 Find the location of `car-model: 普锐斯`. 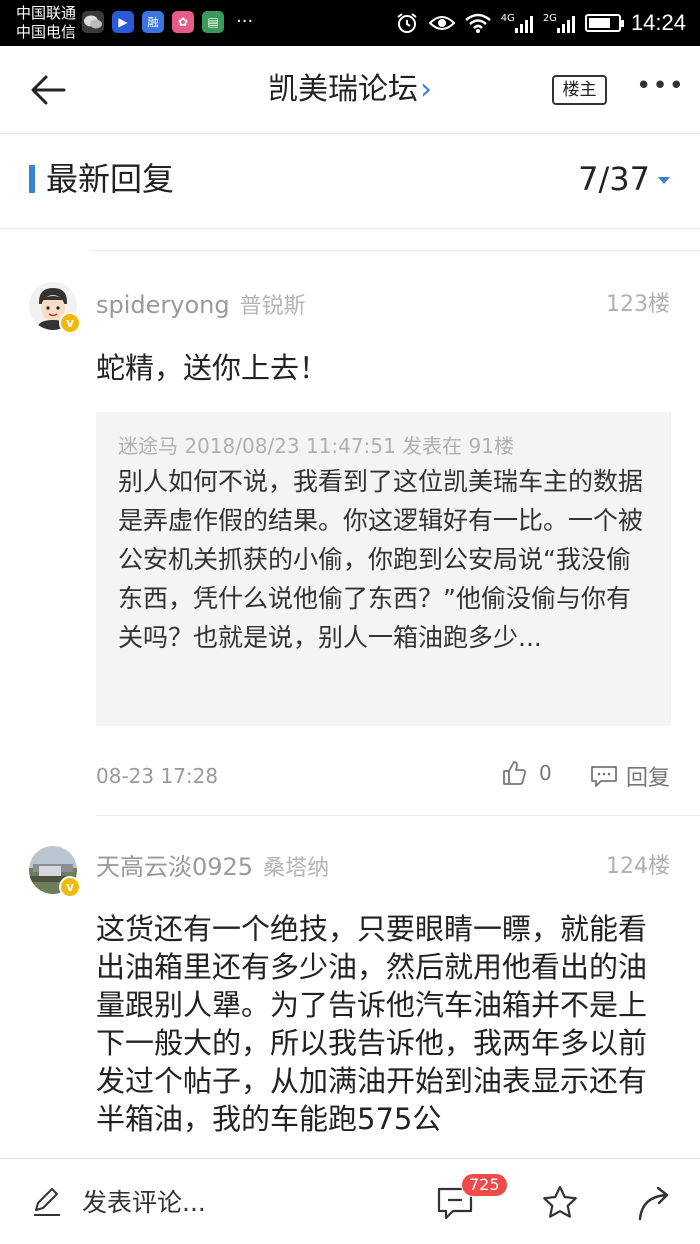

car-model: 普锐斯 is located at coordinates (272, 306).